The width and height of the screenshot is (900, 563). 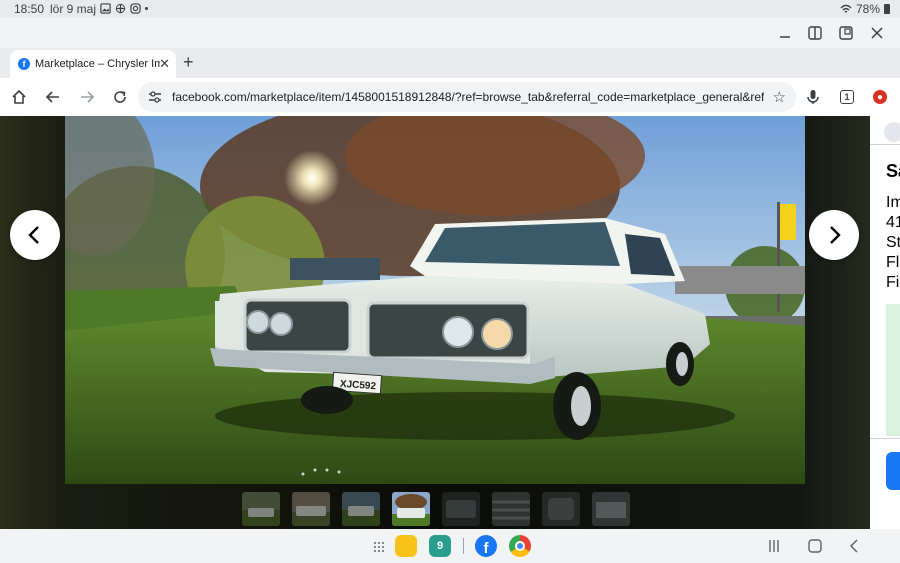 I want to click on next-photo-button, so click(x=834, y=235).